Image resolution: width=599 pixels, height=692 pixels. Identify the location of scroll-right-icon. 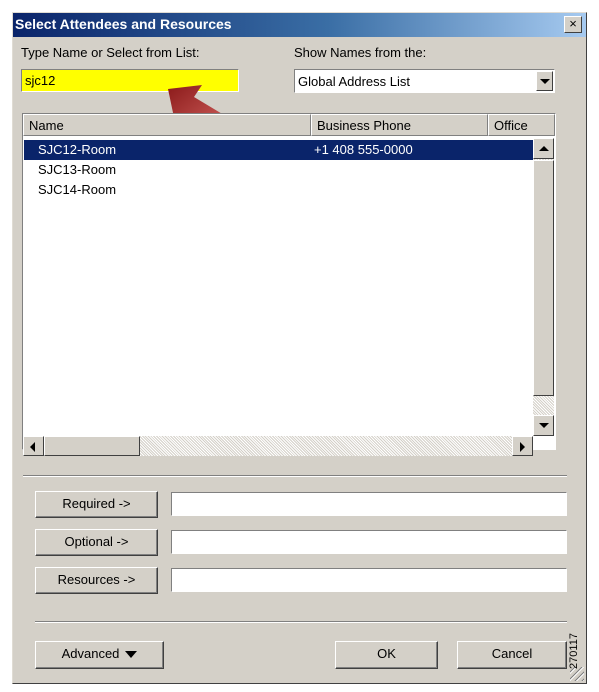
(522, 447).